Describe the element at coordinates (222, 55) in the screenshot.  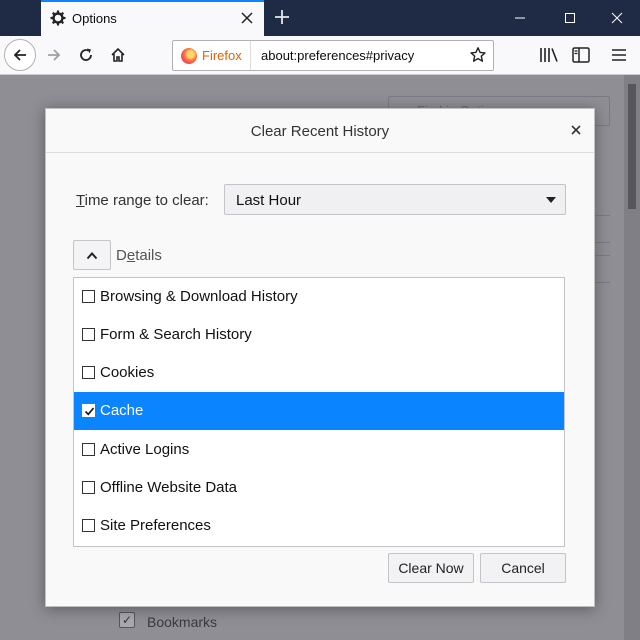
I see `identity-label: Firefox` at that location.